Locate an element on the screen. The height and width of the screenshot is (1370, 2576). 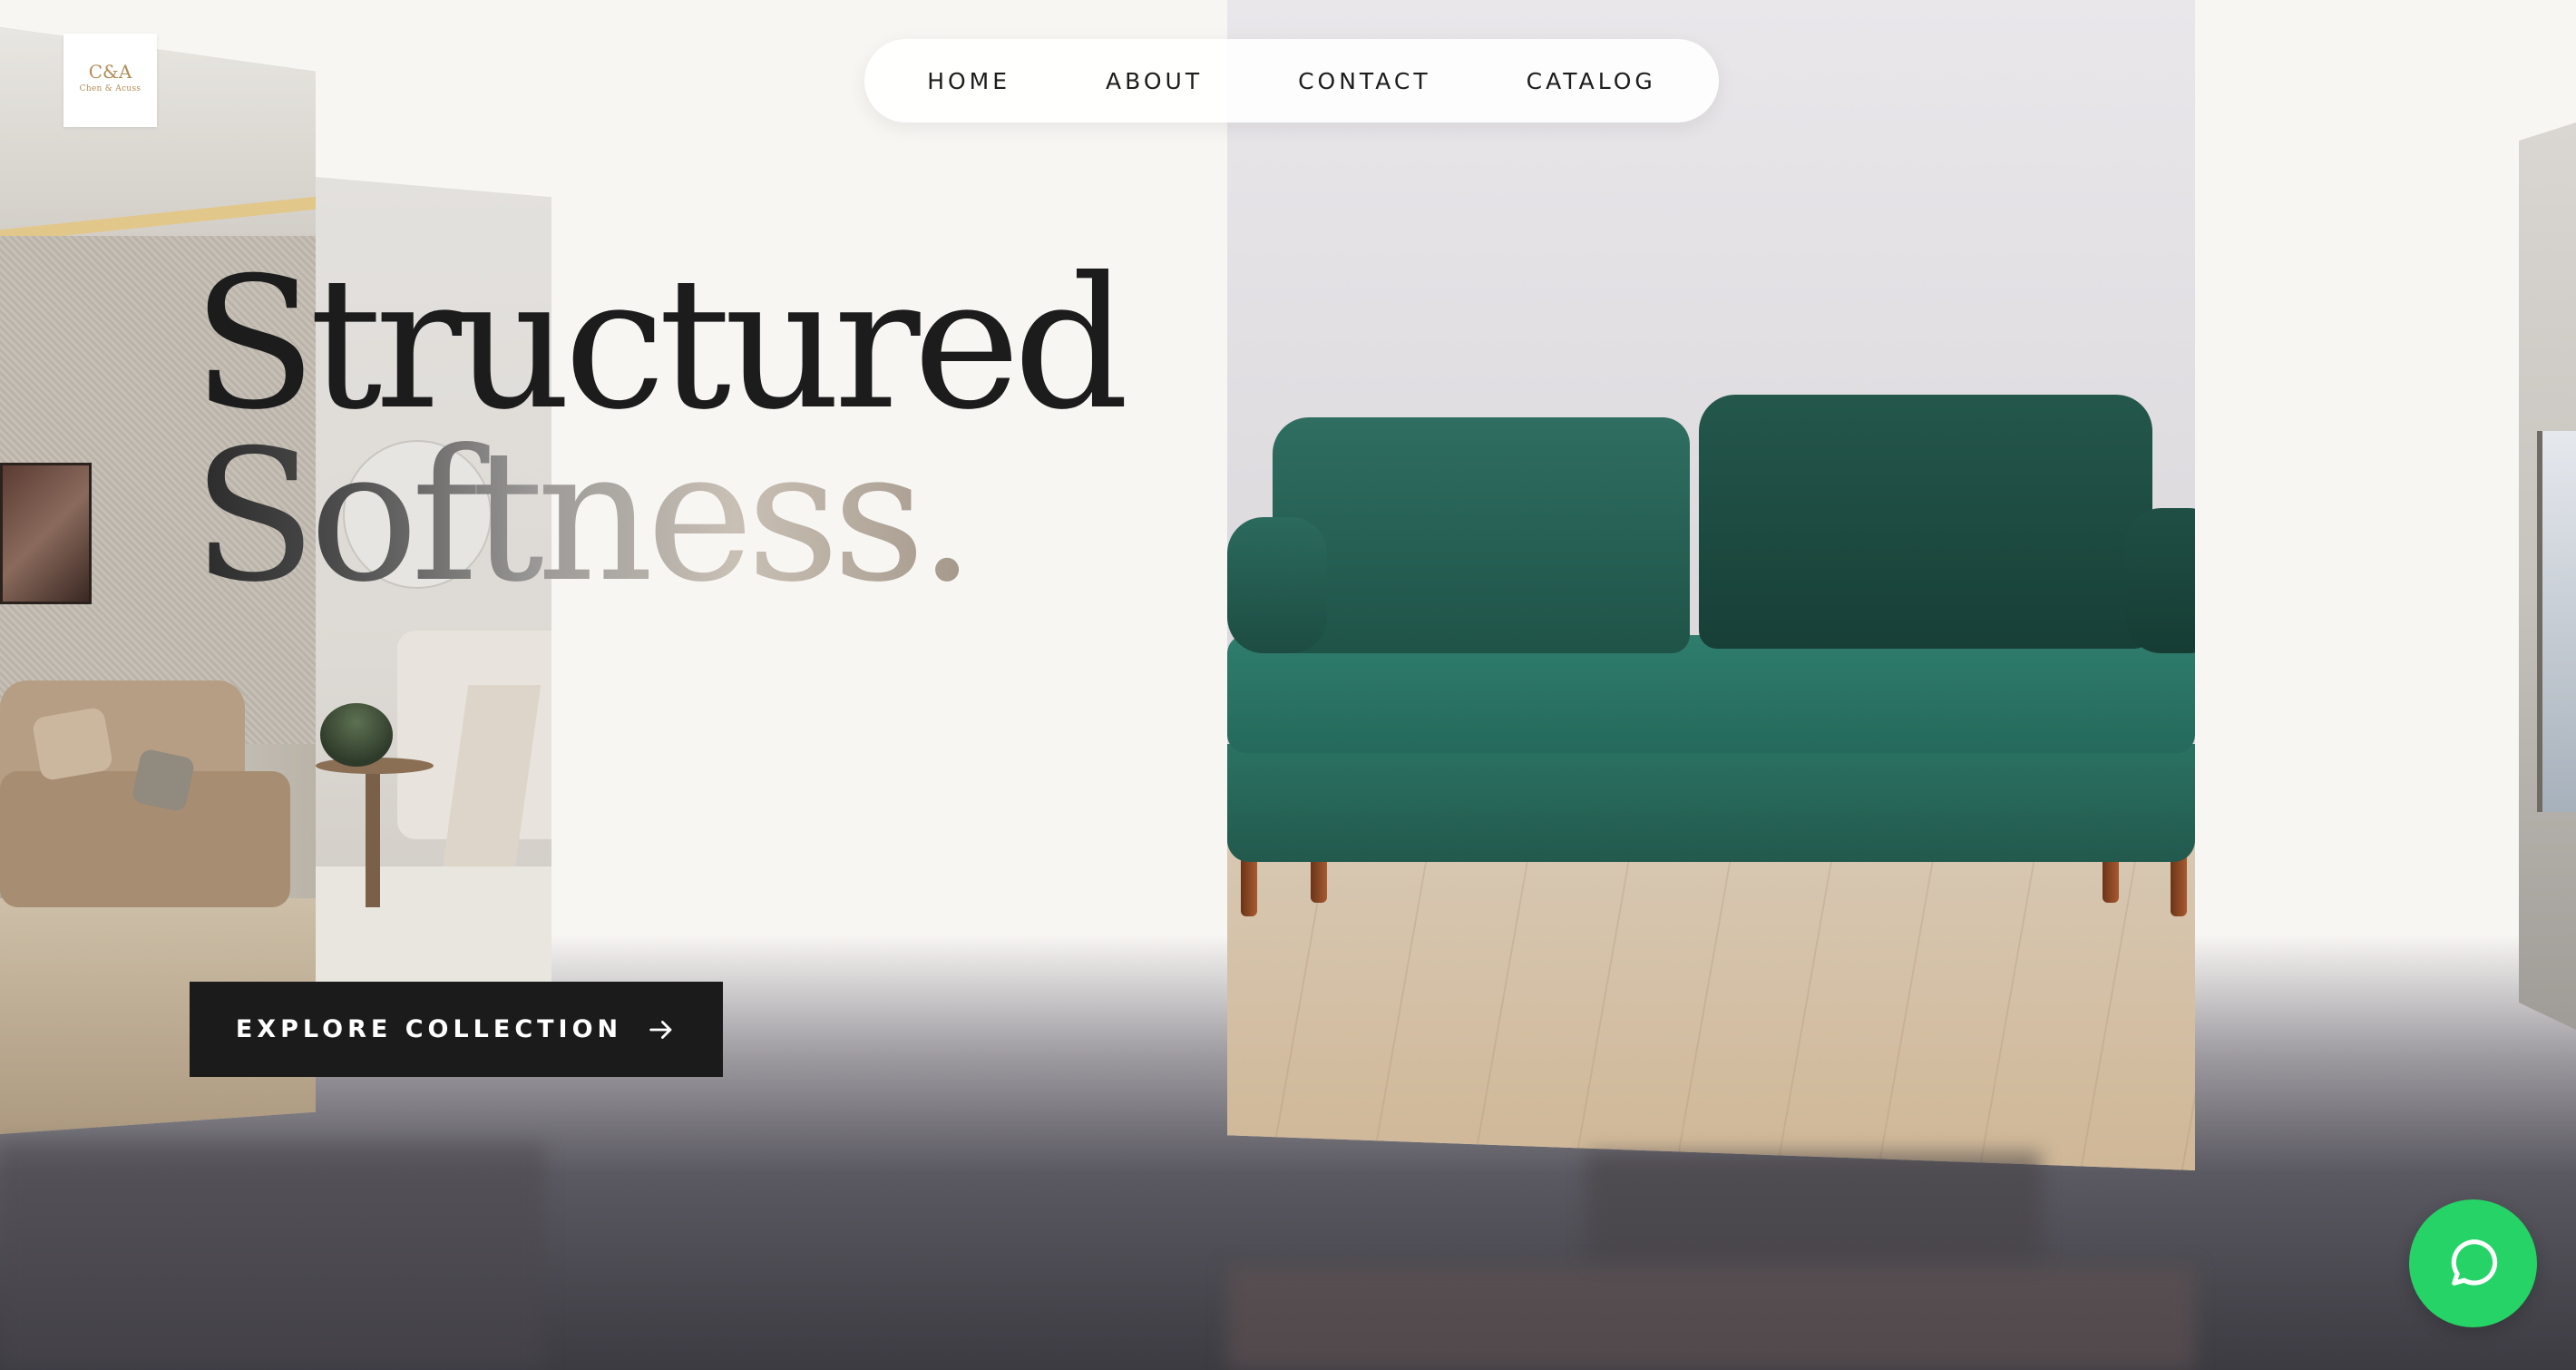
sofa-back-cushion-left is located at coordinates (1481, 535).